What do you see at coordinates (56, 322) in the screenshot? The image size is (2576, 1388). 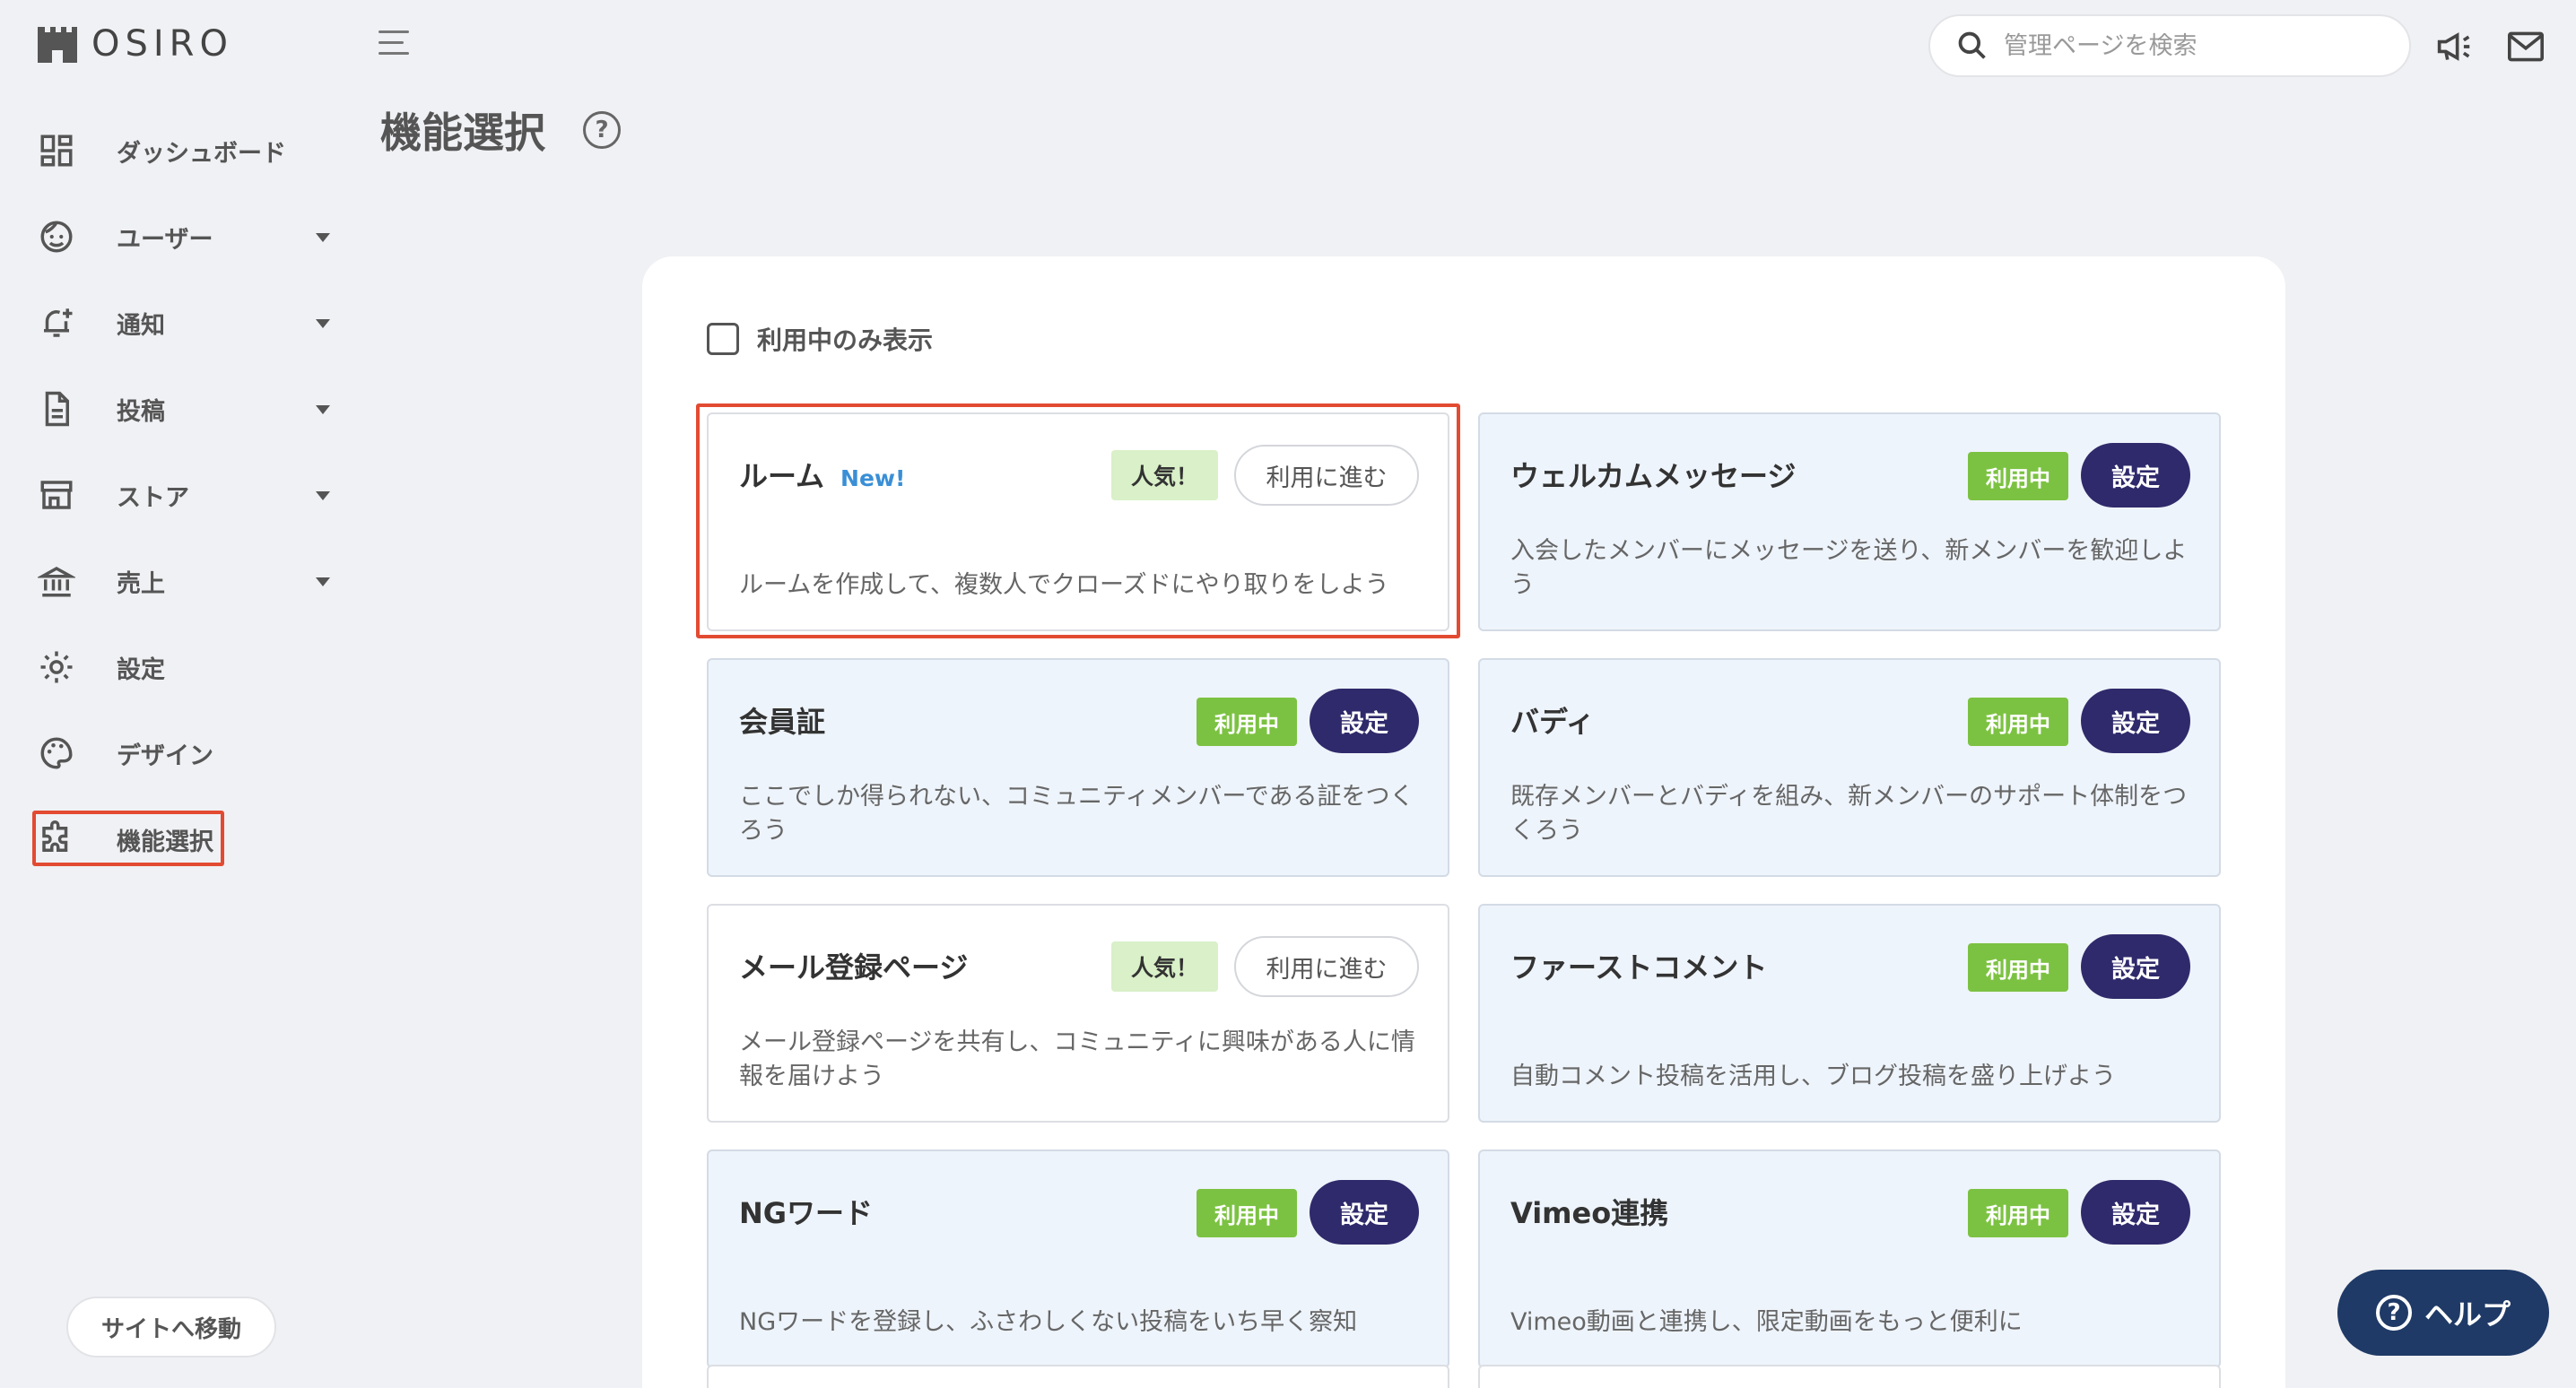 I see `bell-add-icon` at bounding box center [56, 322].